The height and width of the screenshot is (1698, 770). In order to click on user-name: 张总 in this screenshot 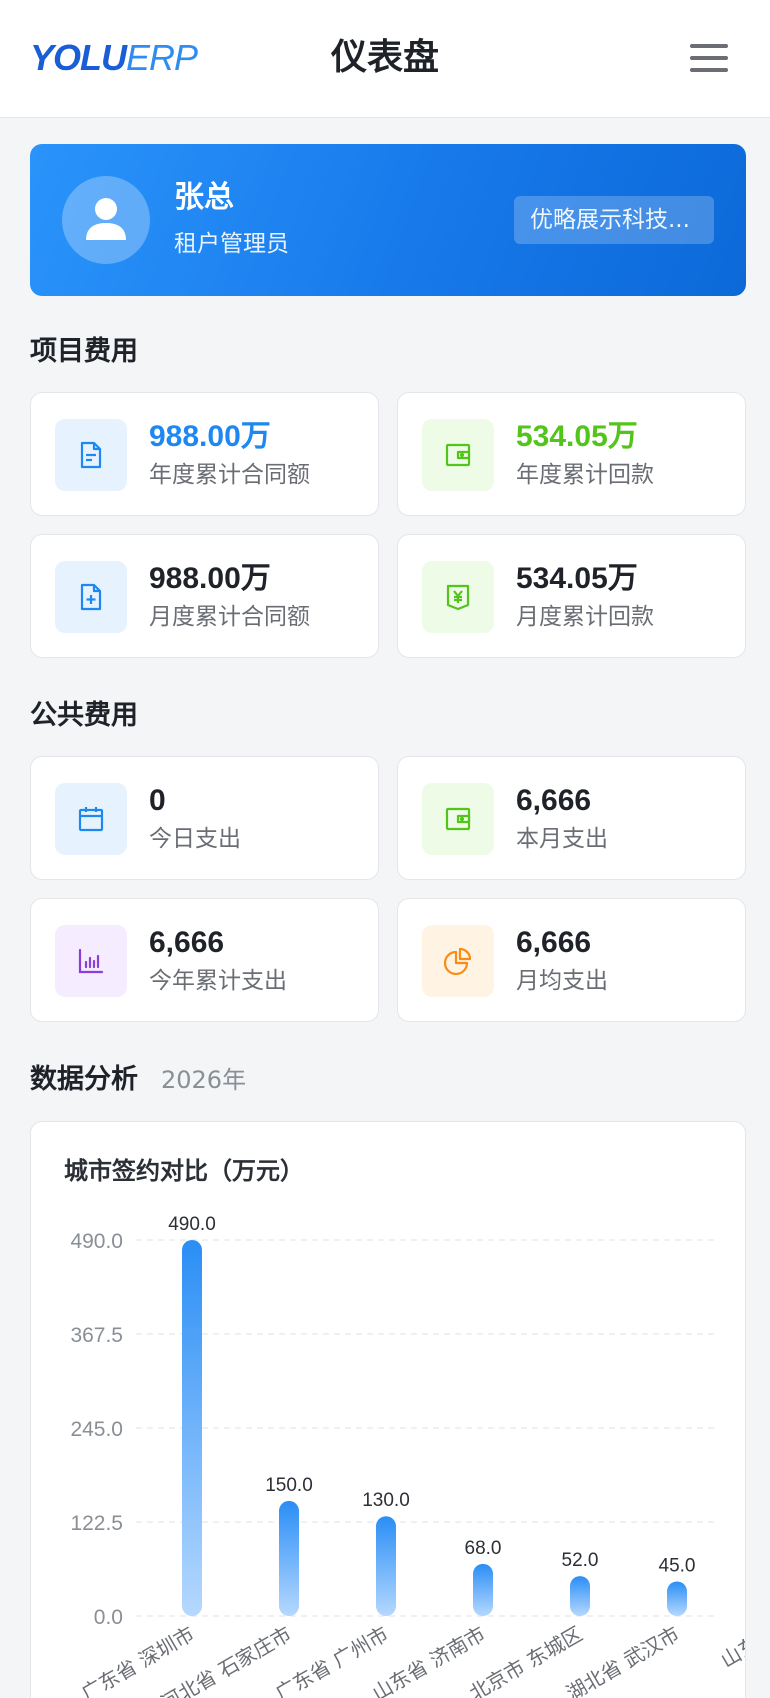, I will do `click(204, 197)`.